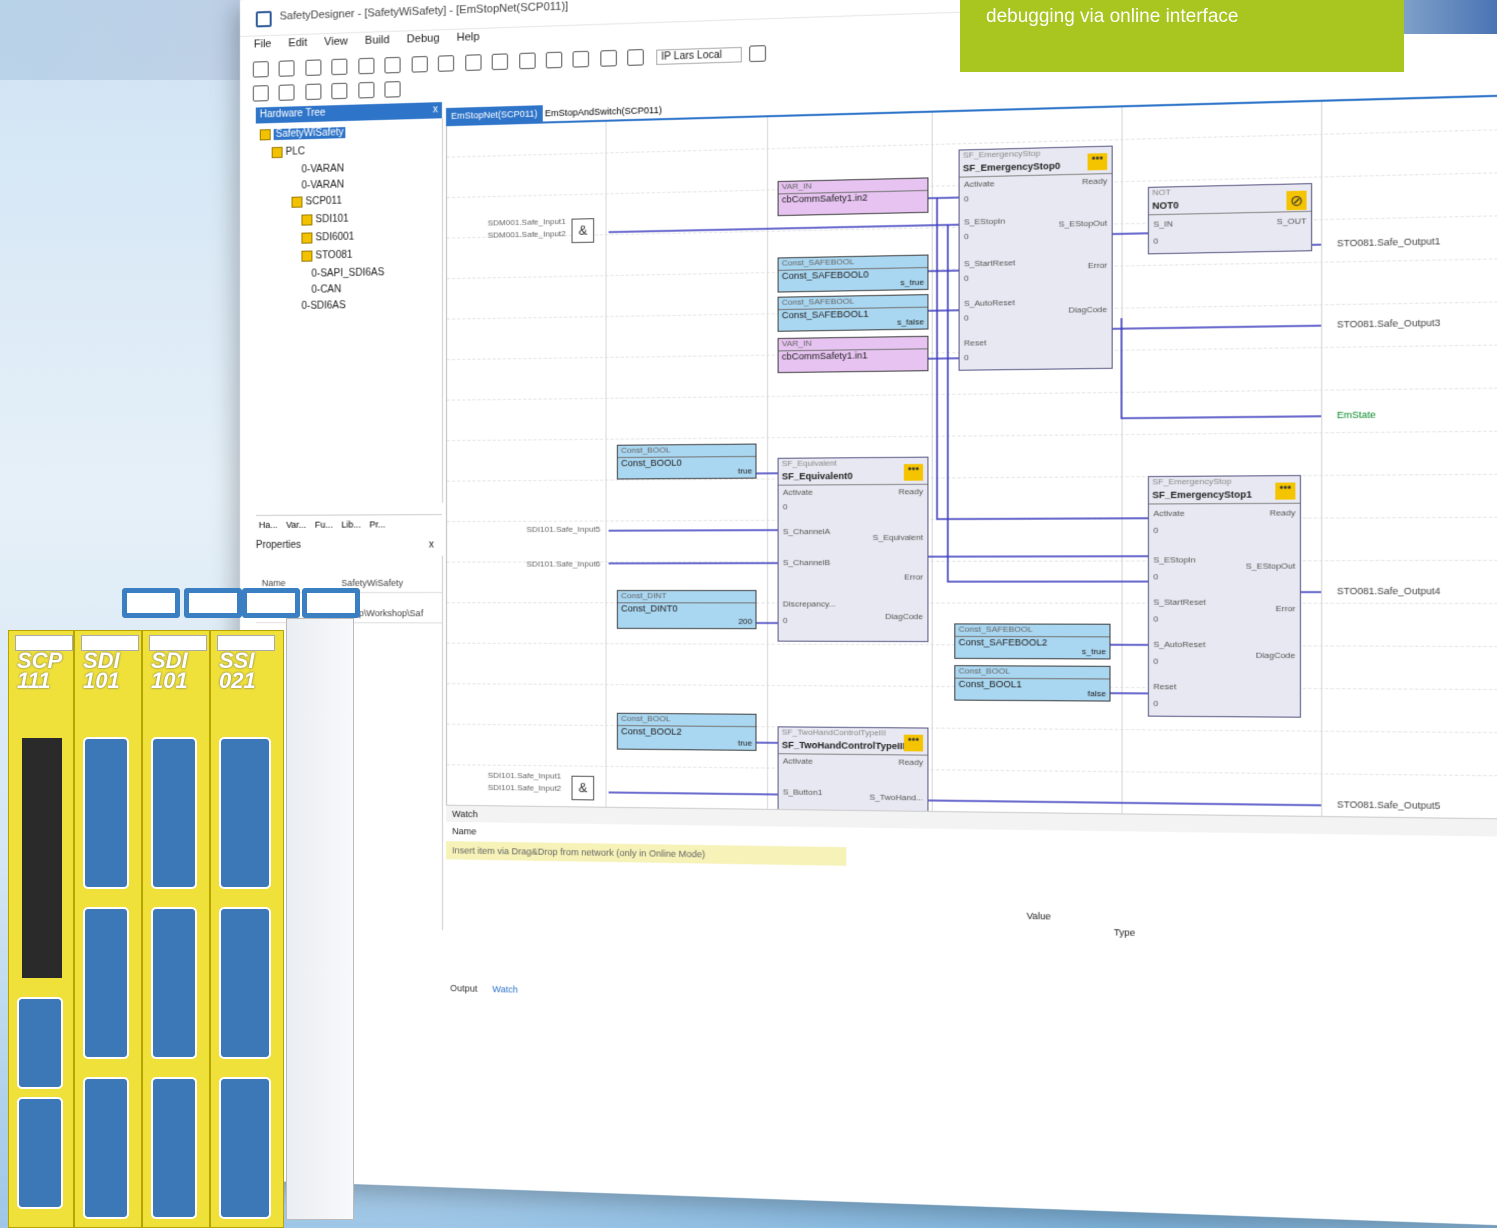 The height and width of the screenshot is (1228, 1497). I want to click on not-icon: ⊘, so click(1296, 200).